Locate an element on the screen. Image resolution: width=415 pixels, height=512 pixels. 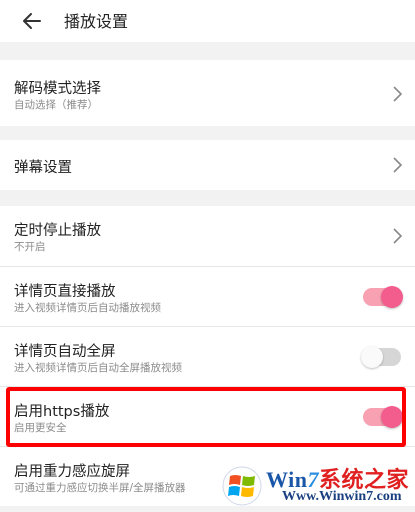
decode-mode-row: 解码模式选择 自动选择（推荐） is located at coordinates (207, 93).